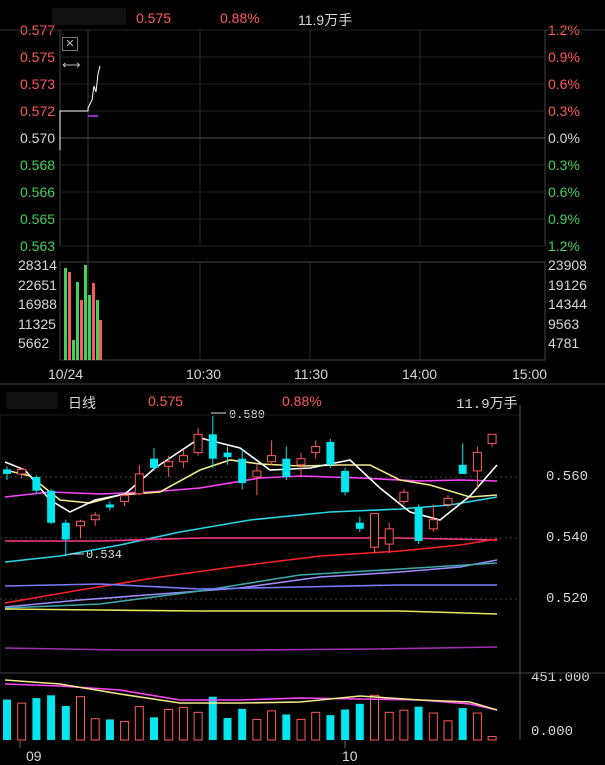  I want to click on ma-line-yellow, so click(251, 611).